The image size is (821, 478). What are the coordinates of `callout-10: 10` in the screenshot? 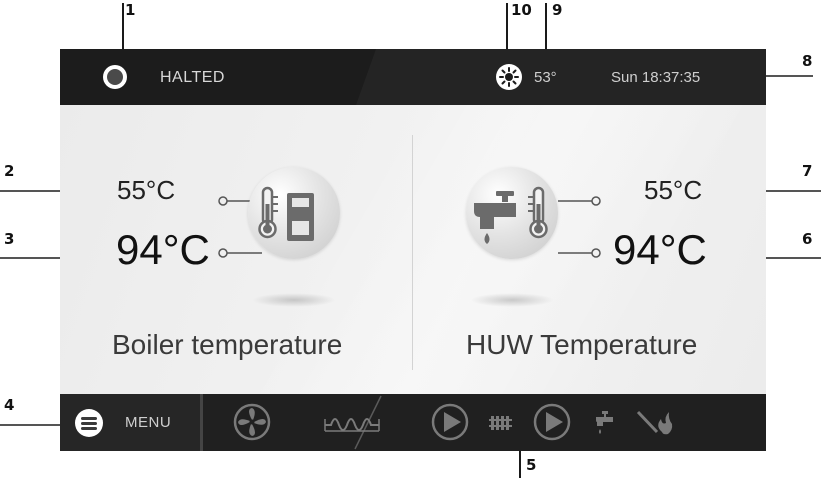 It's located at (521, 10).